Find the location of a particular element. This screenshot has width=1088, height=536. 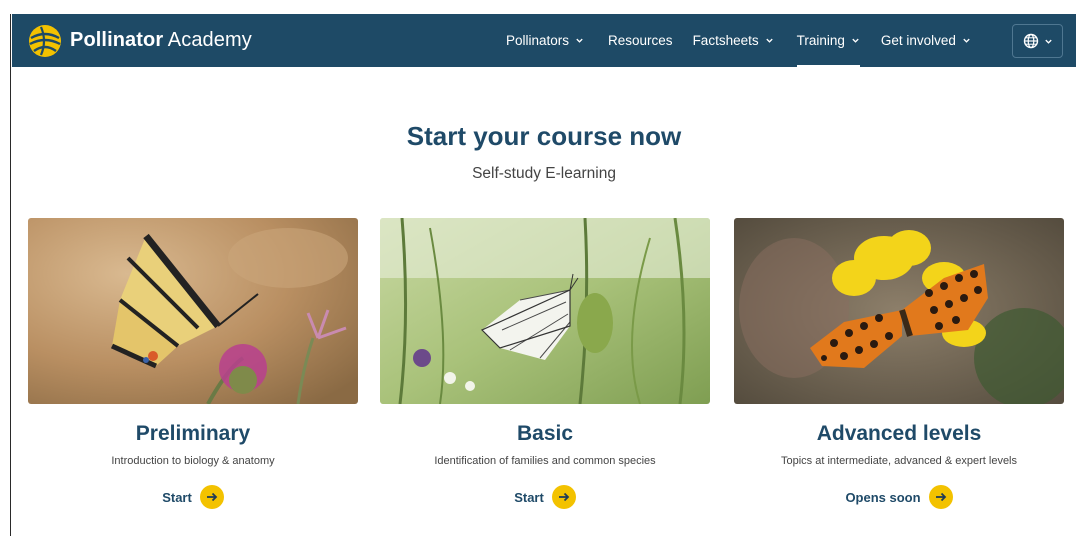

nav-item-pollinators: Pollinators is located at coordinates (545, 40).